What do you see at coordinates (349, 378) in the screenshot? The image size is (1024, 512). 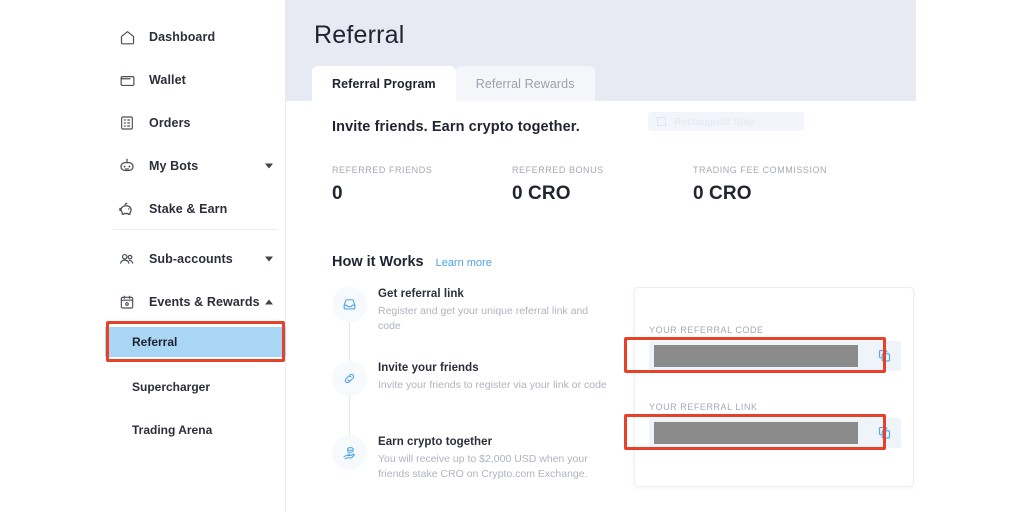 I see `link-icon` at bounding box center [349, 378].